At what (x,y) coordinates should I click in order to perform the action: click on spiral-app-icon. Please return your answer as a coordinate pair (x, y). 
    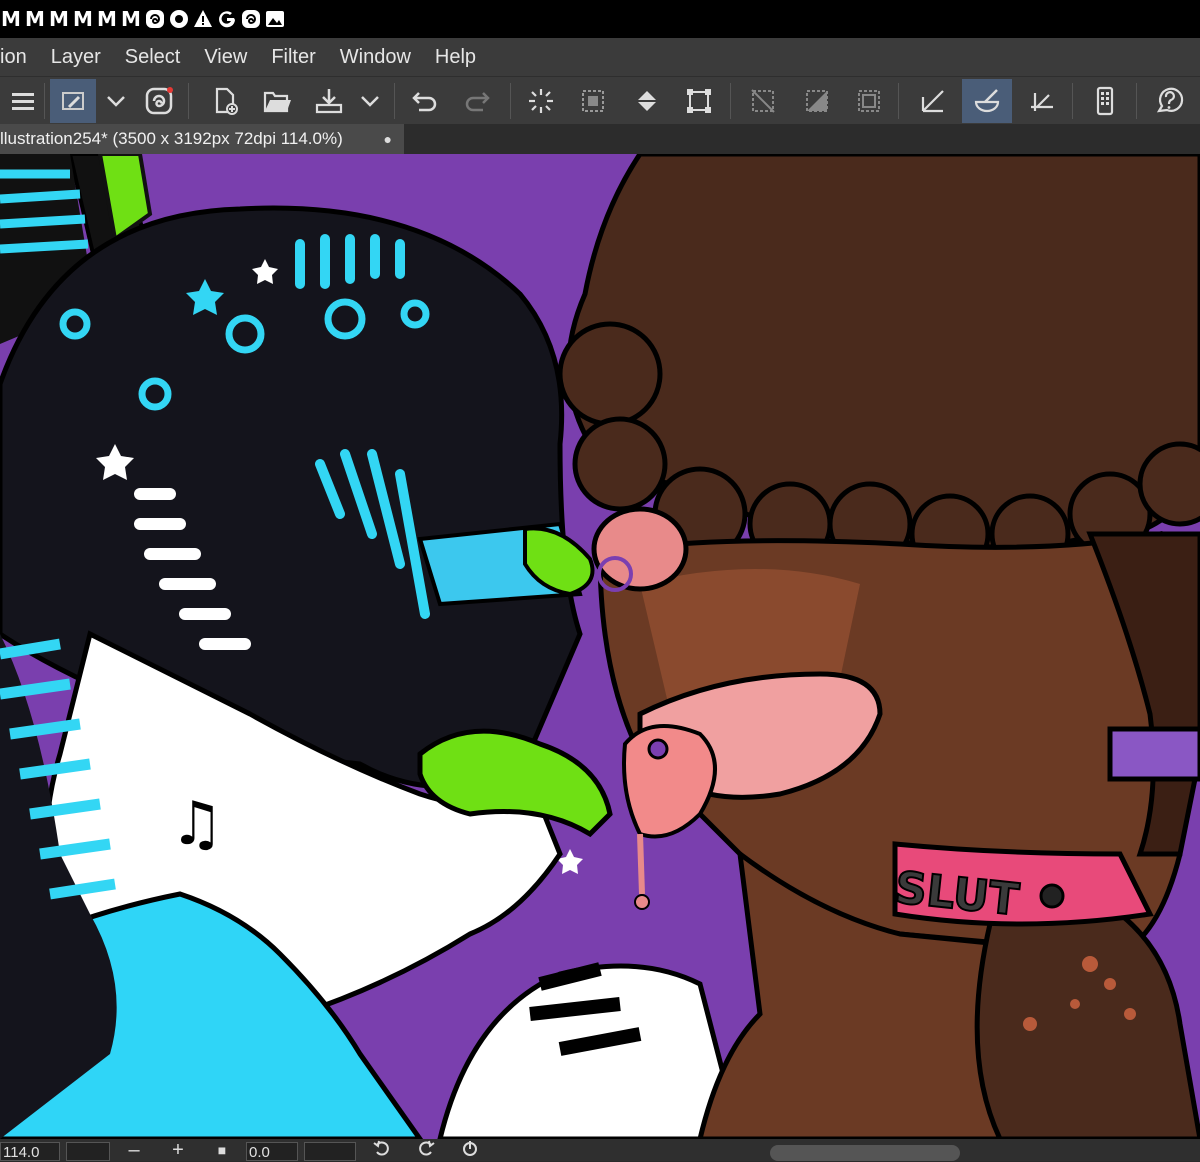
    Looking at the image, I should click on (159, 101).